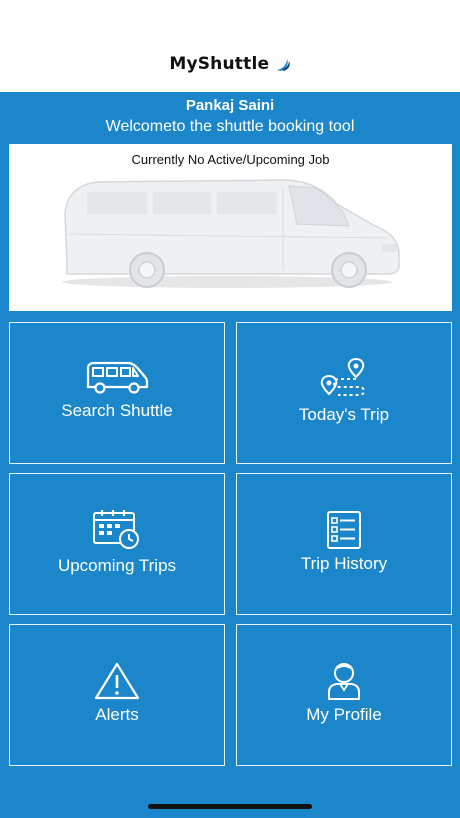 This screenshot has width=460, height=818. What do you see at coordinates (230, 46) in the screenshot?
I see `app-header: MyShuttle` at bounding box center [230, 46].